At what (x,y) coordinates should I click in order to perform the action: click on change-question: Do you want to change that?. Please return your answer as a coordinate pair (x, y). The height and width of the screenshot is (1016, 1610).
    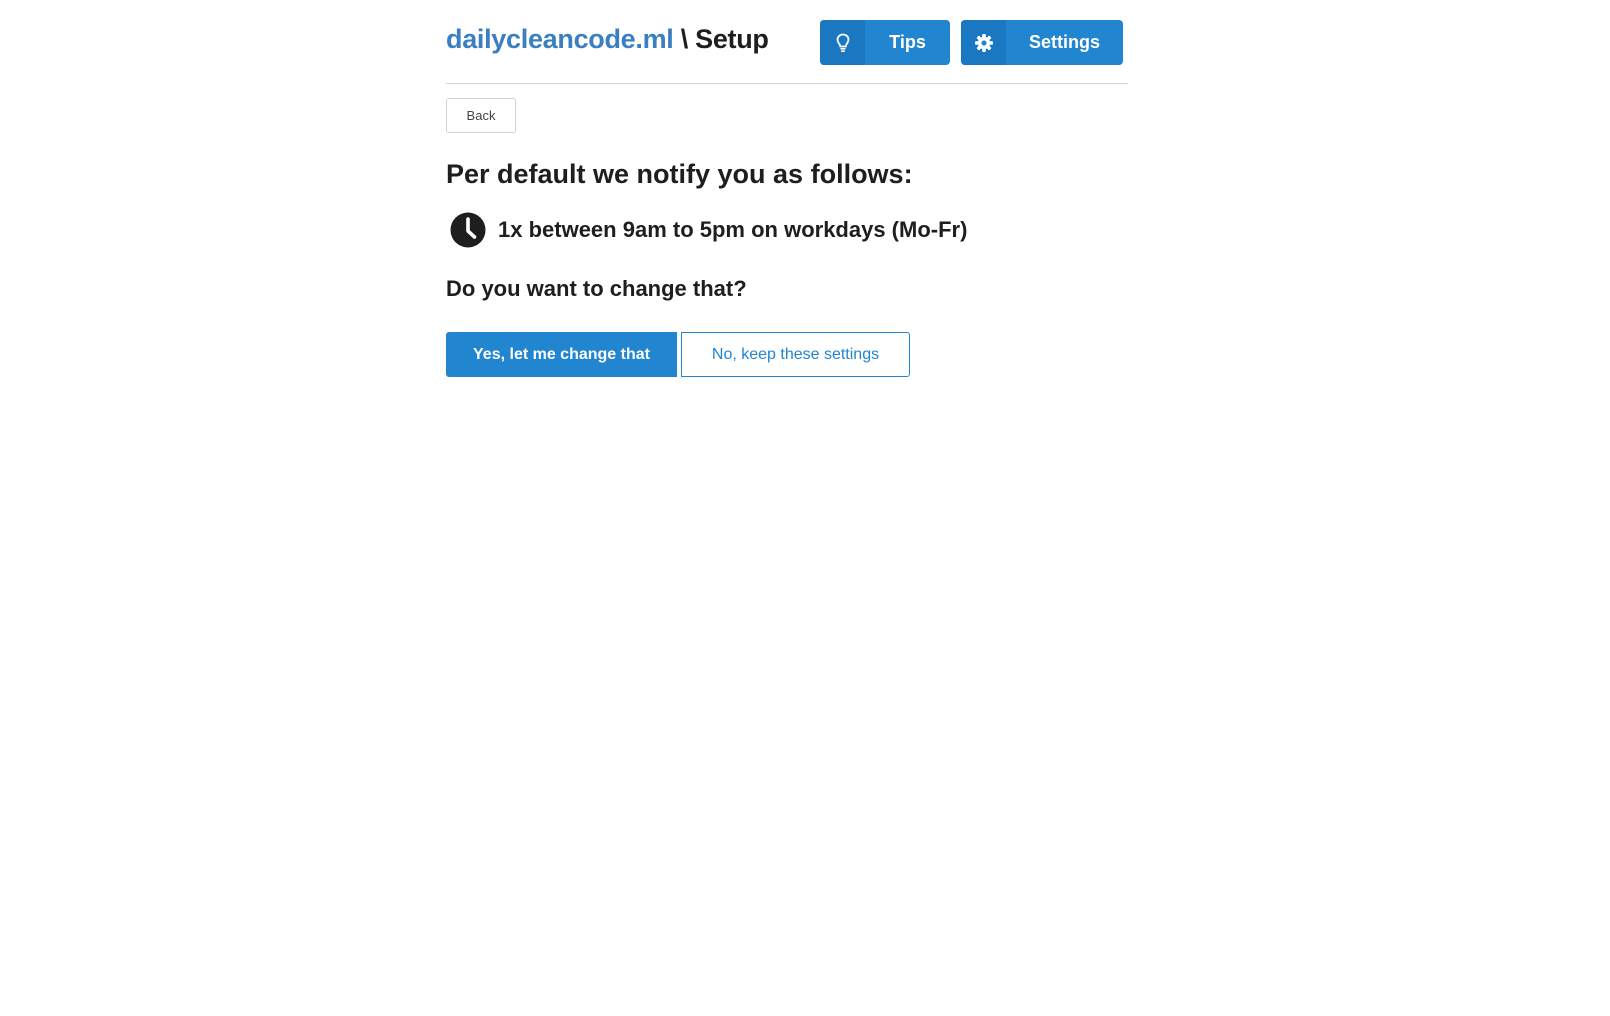
    Looking at the image, I should click on (596, 288).